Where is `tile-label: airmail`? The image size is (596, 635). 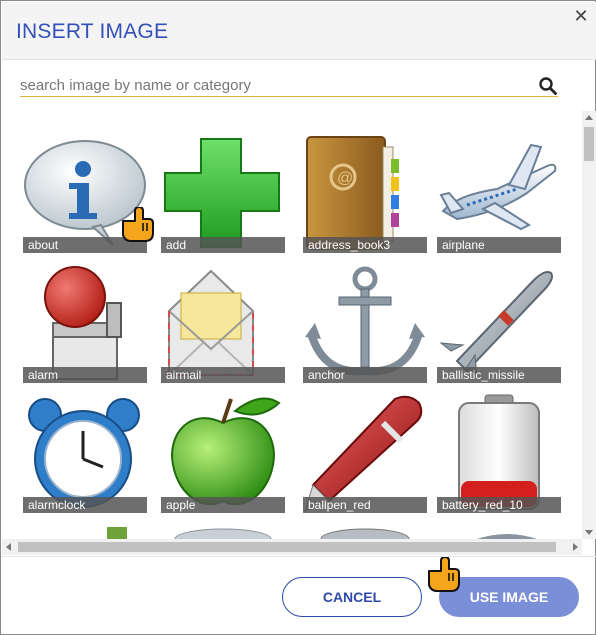 tile-label: airmail is located at coordinates (223, 375).